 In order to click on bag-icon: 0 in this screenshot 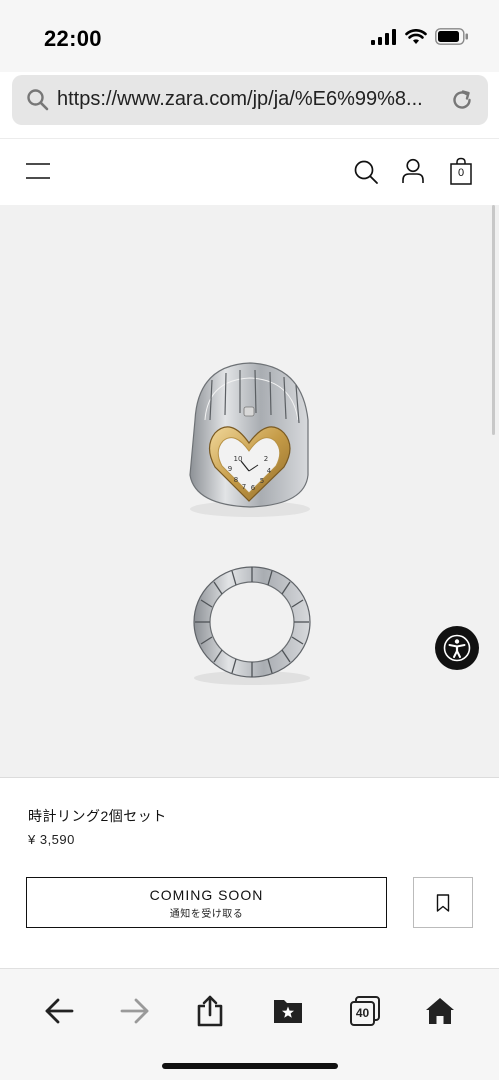, I will do `click(461, 171)`.